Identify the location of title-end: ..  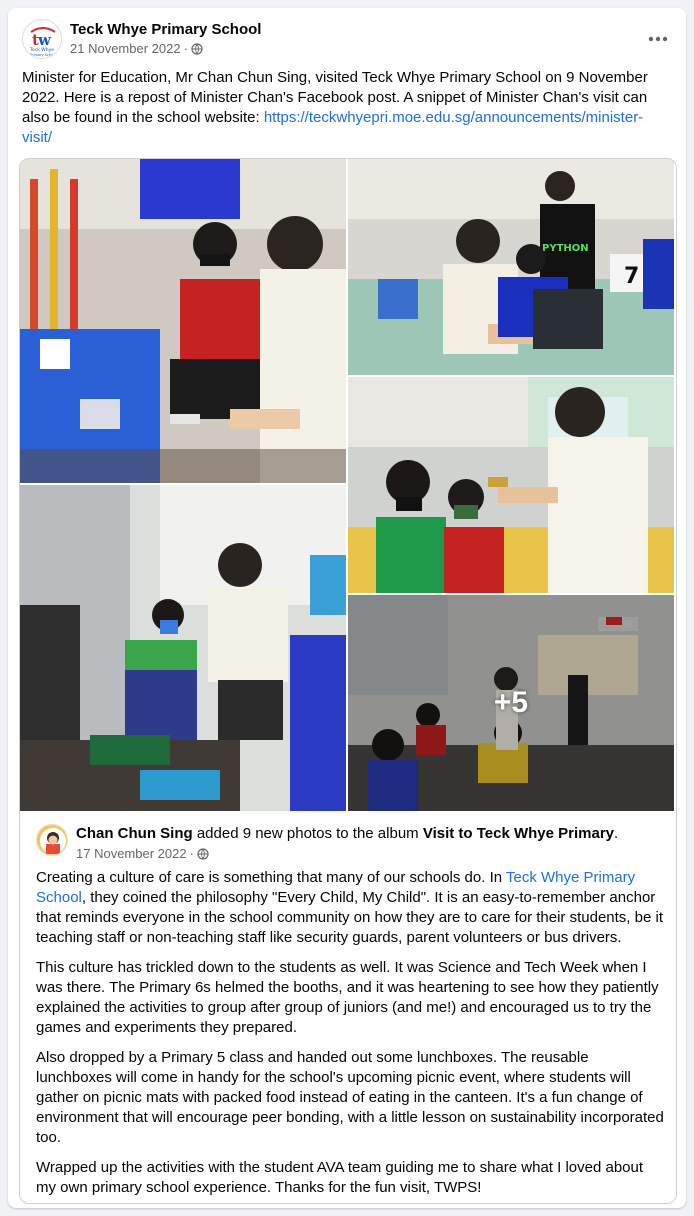
(616, 833).